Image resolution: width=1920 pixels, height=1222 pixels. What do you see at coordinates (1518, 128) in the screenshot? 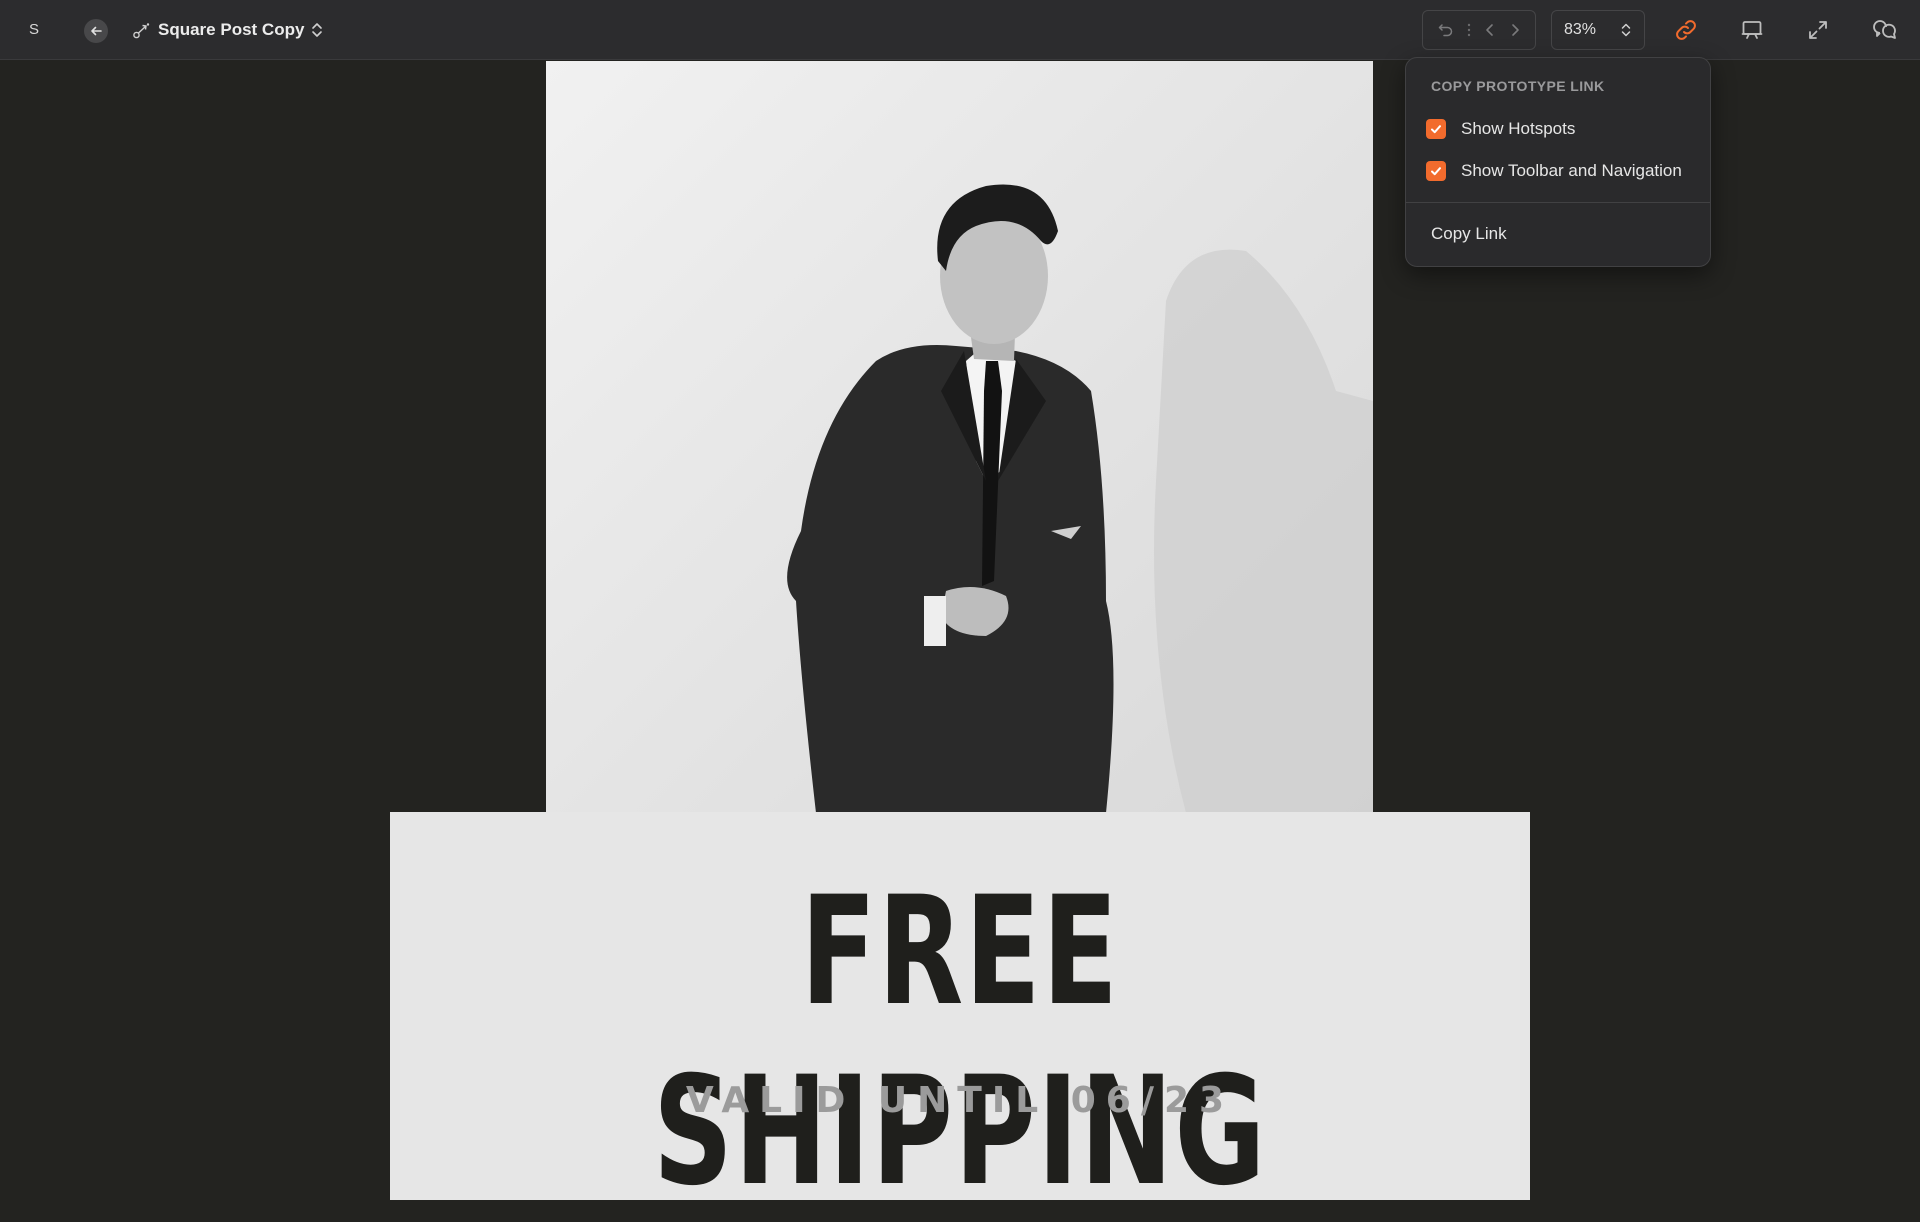
I see `show-hotspots-label: Show Hotspots` at bounding box center [1518, 128].